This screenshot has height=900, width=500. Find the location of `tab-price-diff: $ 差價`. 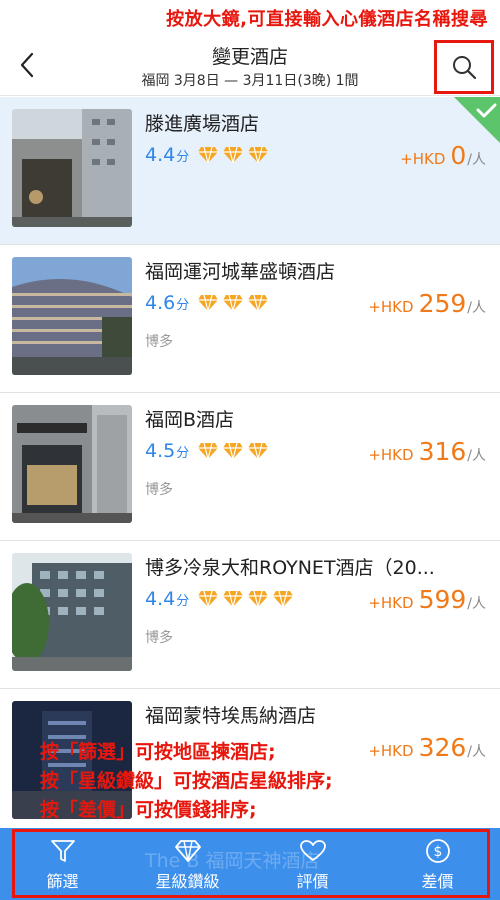

tab-price-diff: $ 差價 is located at coordinates (437, 864).